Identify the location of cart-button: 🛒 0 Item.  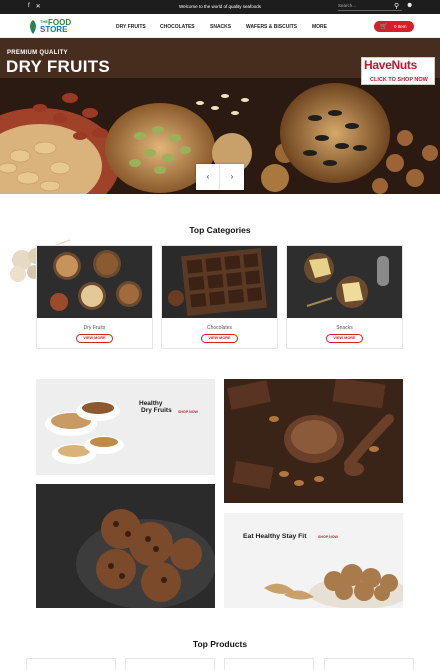
(394, 26).